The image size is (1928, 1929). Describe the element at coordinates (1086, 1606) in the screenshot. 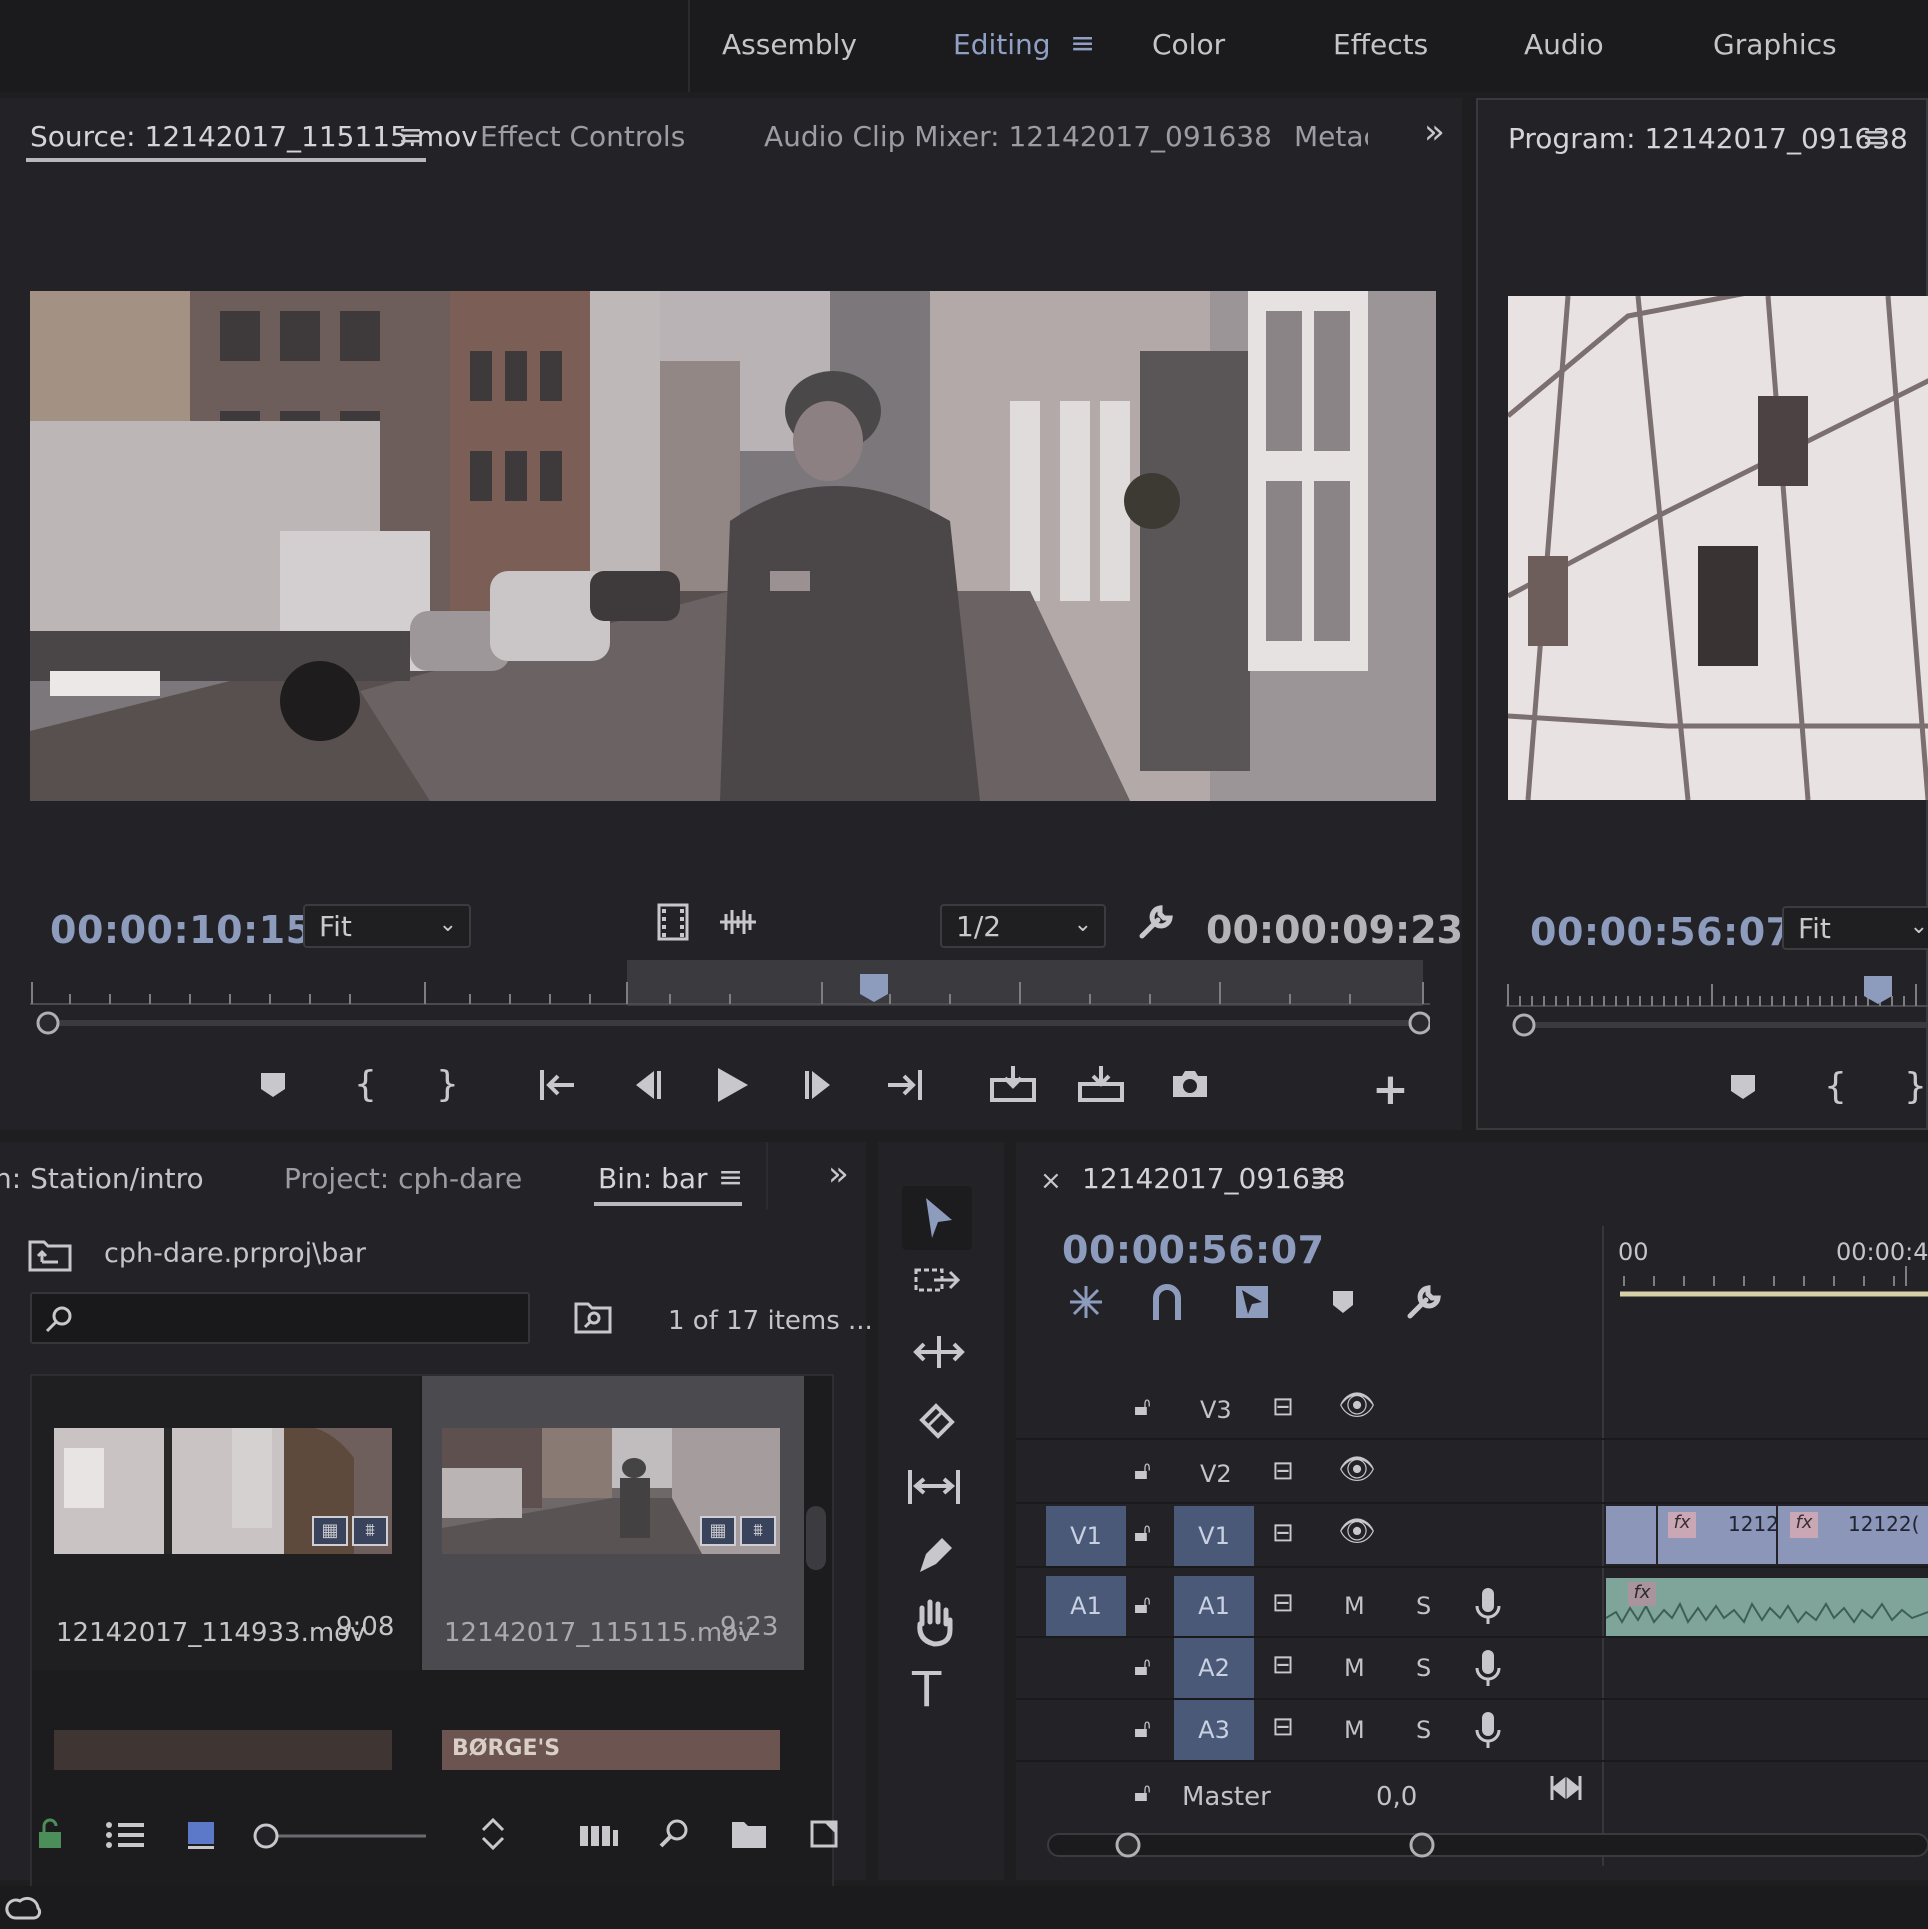

I see `source-patch-a1: A1` at that location.